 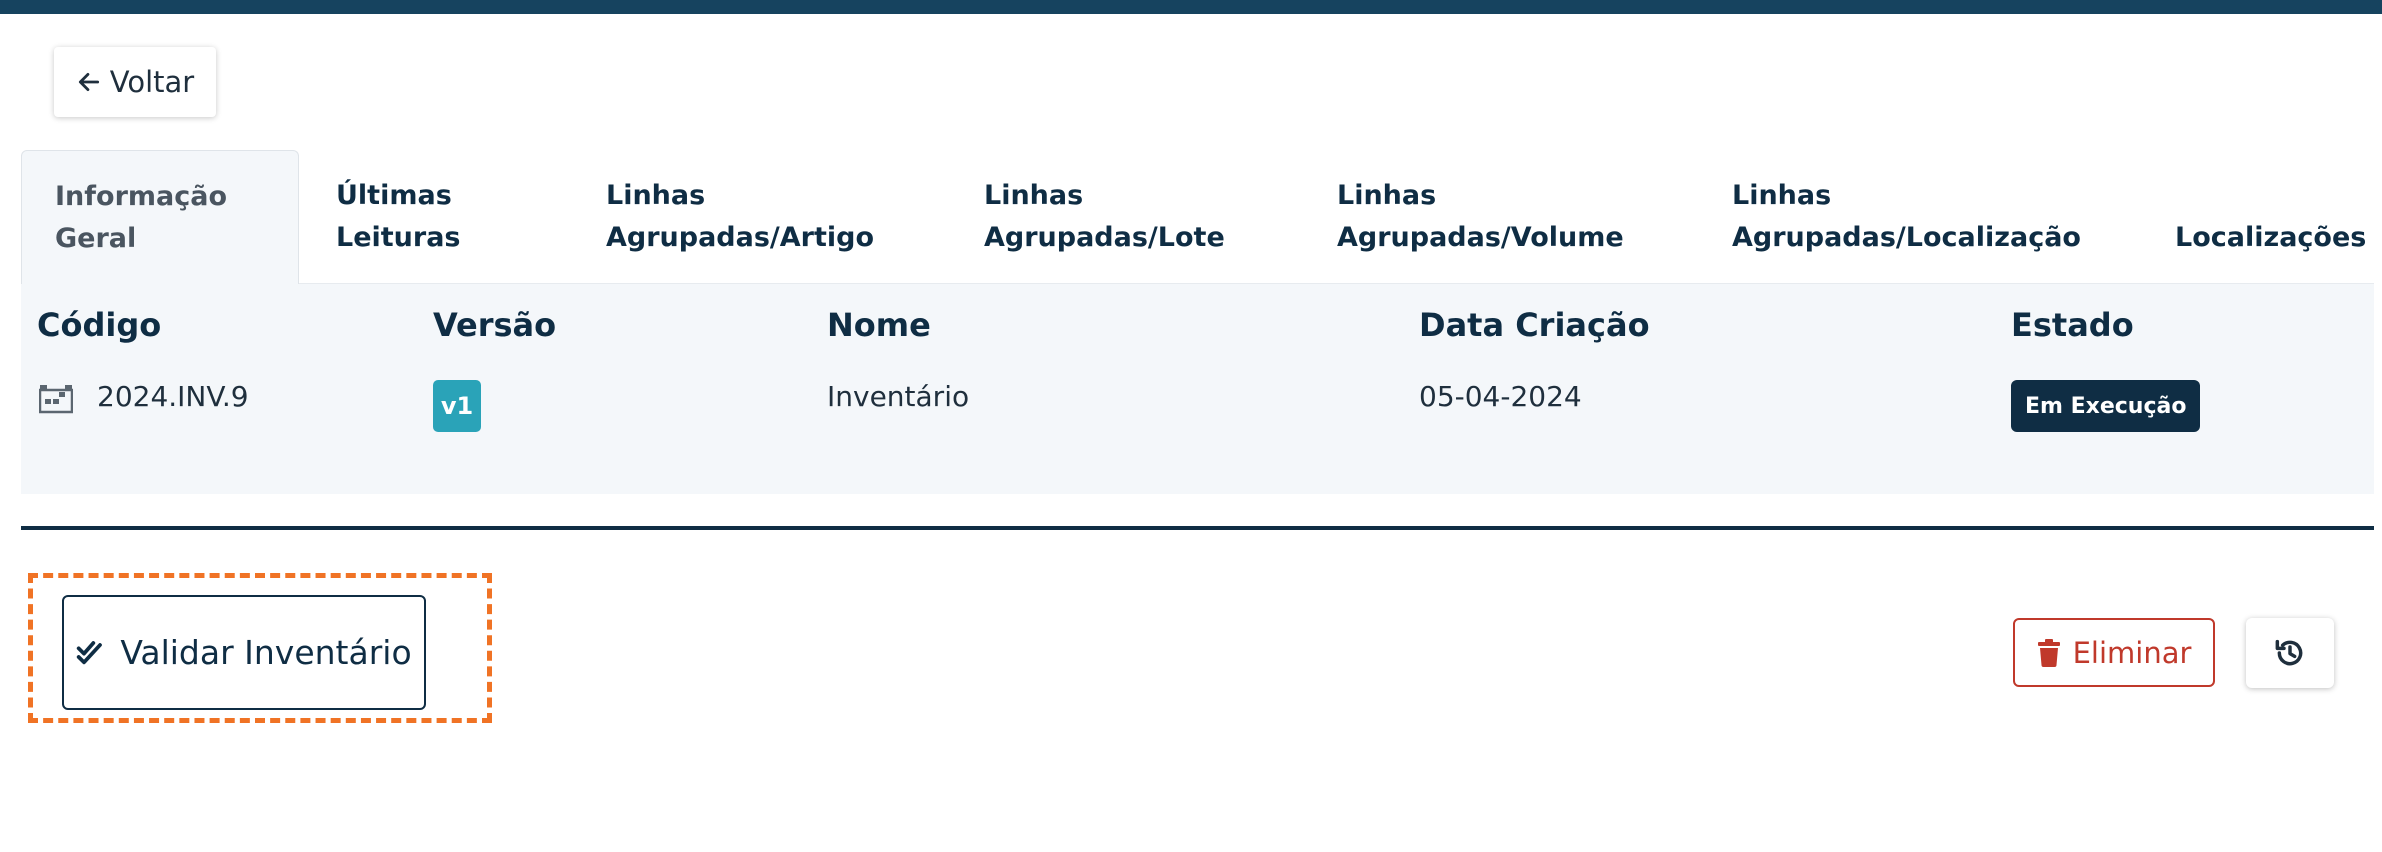 What do you see at coordinates (1197, 528) in the screenshot?
I see `section-divider` at bounding box center [1197, 528].